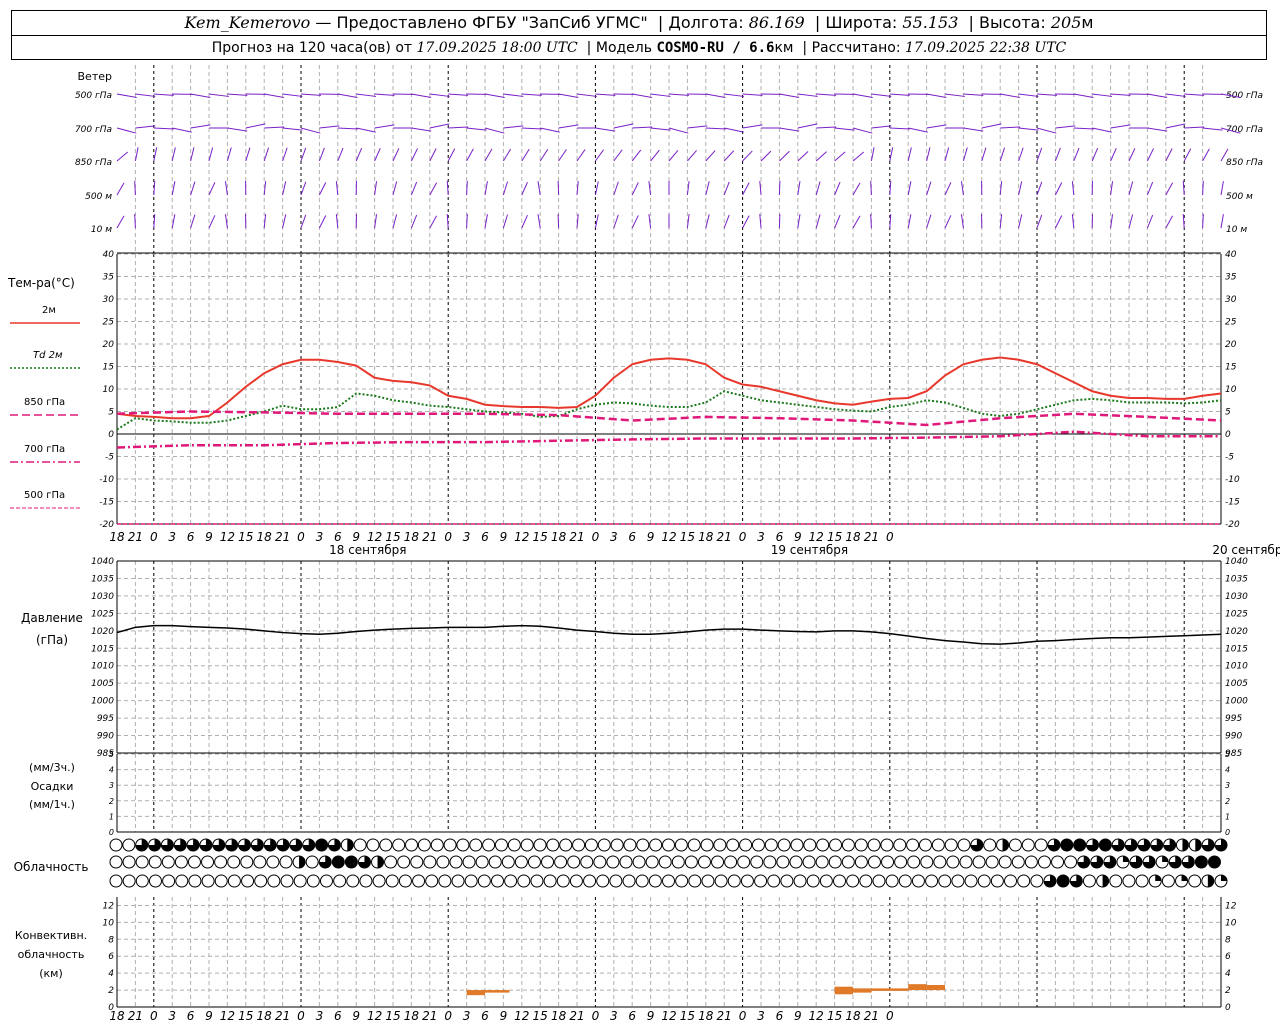 Image resolution: width=1280 pixels, height=1024 pixels. I want to click on temp-ytick-left: 10, so click(109, 390).